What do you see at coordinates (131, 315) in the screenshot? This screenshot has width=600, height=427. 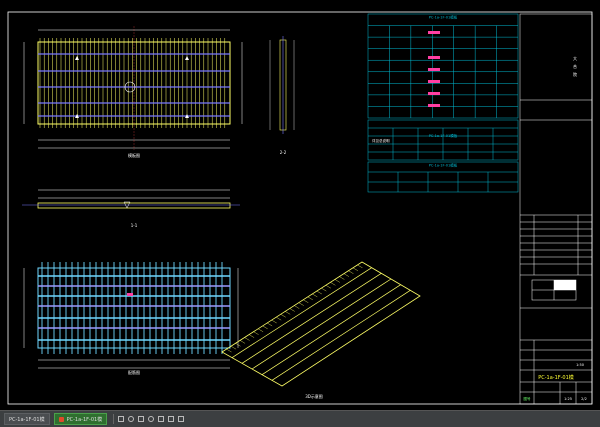 I see `rebar-view` at bounding box center [131, 315].